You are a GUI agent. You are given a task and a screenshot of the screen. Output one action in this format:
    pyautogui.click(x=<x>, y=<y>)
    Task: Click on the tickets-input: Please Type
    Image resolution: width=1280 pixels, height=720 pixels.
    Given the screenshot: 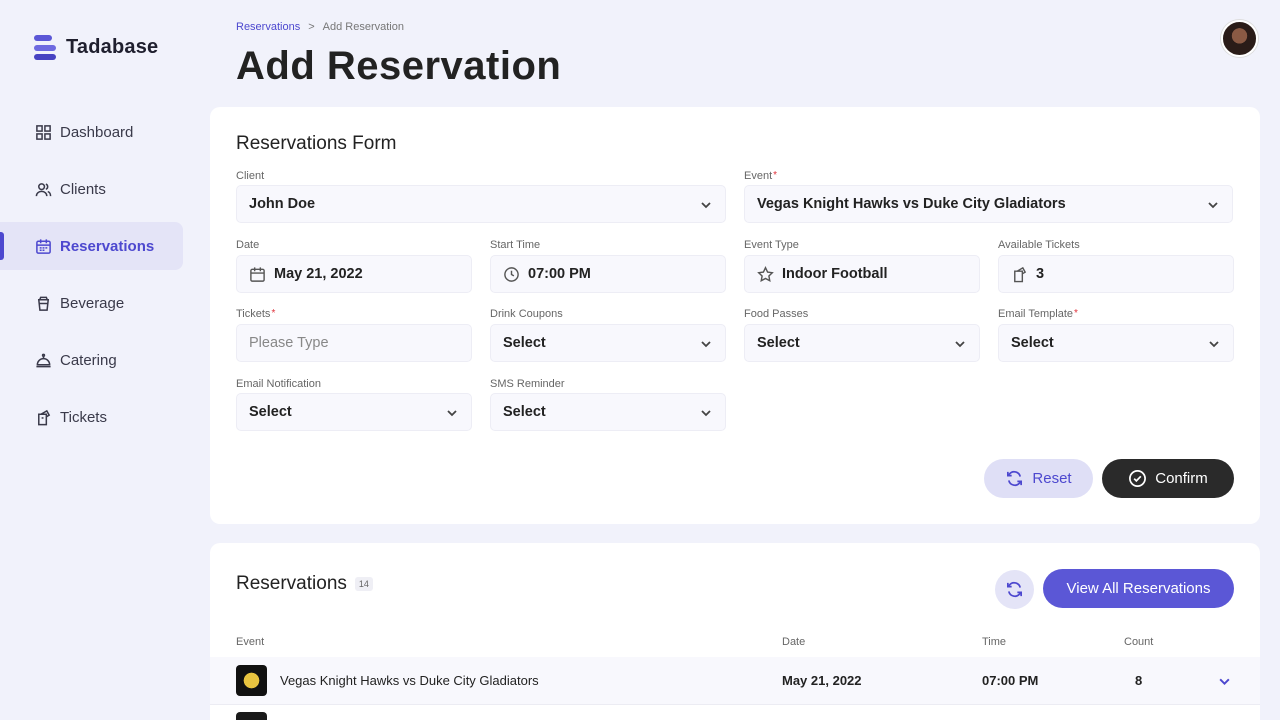 What is the action you would take?
    pyautogui.click(x=354, y=343)
    